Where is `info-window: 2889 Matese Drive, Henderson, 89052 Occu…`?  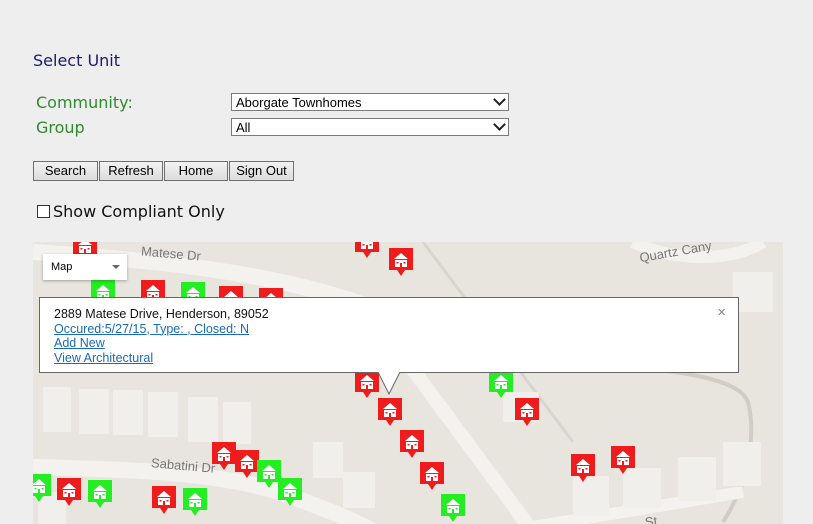 info-window: 2889 Matese Drive, Henderson, 89052 Occu… is located at coordinates (389, 335).